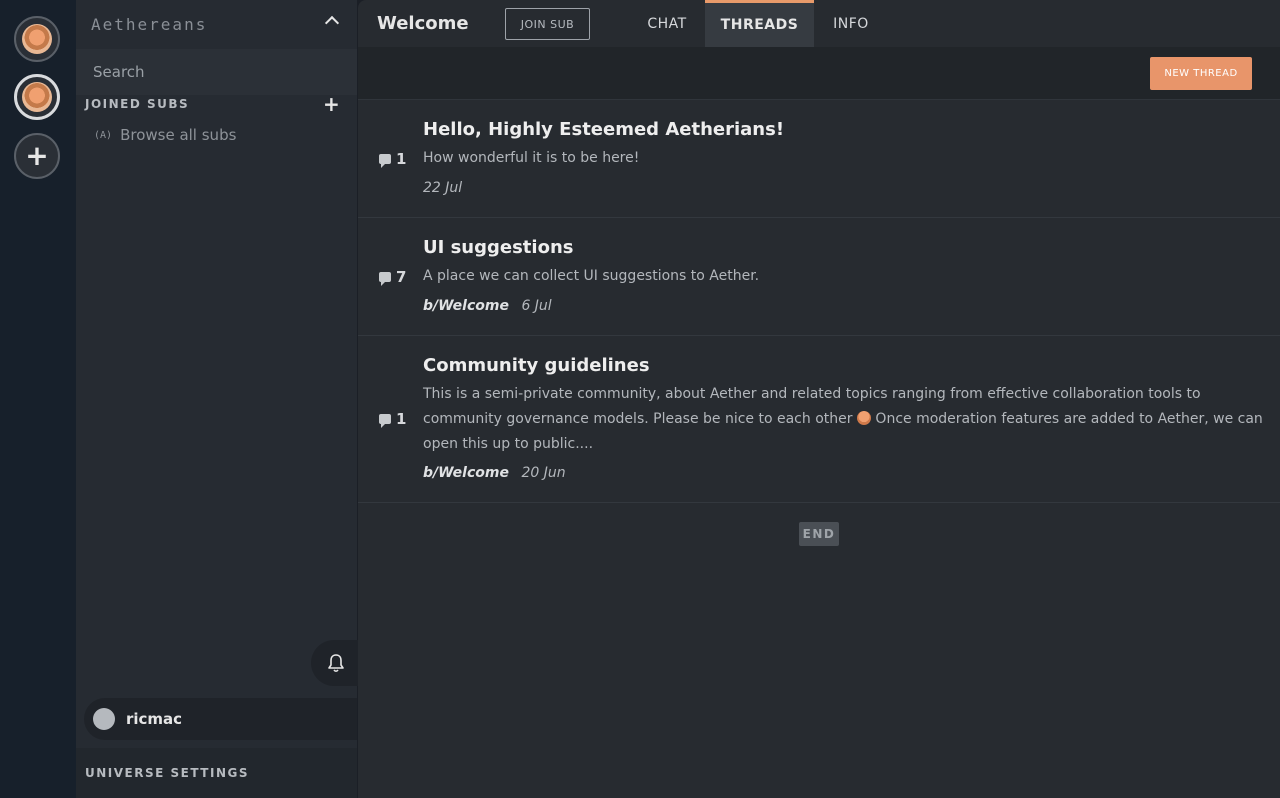 The image size is (1280, 798). Describe the element at coordinates (543, 473) in the screenshot. I see `thread-date: 20 Jun` at that location.